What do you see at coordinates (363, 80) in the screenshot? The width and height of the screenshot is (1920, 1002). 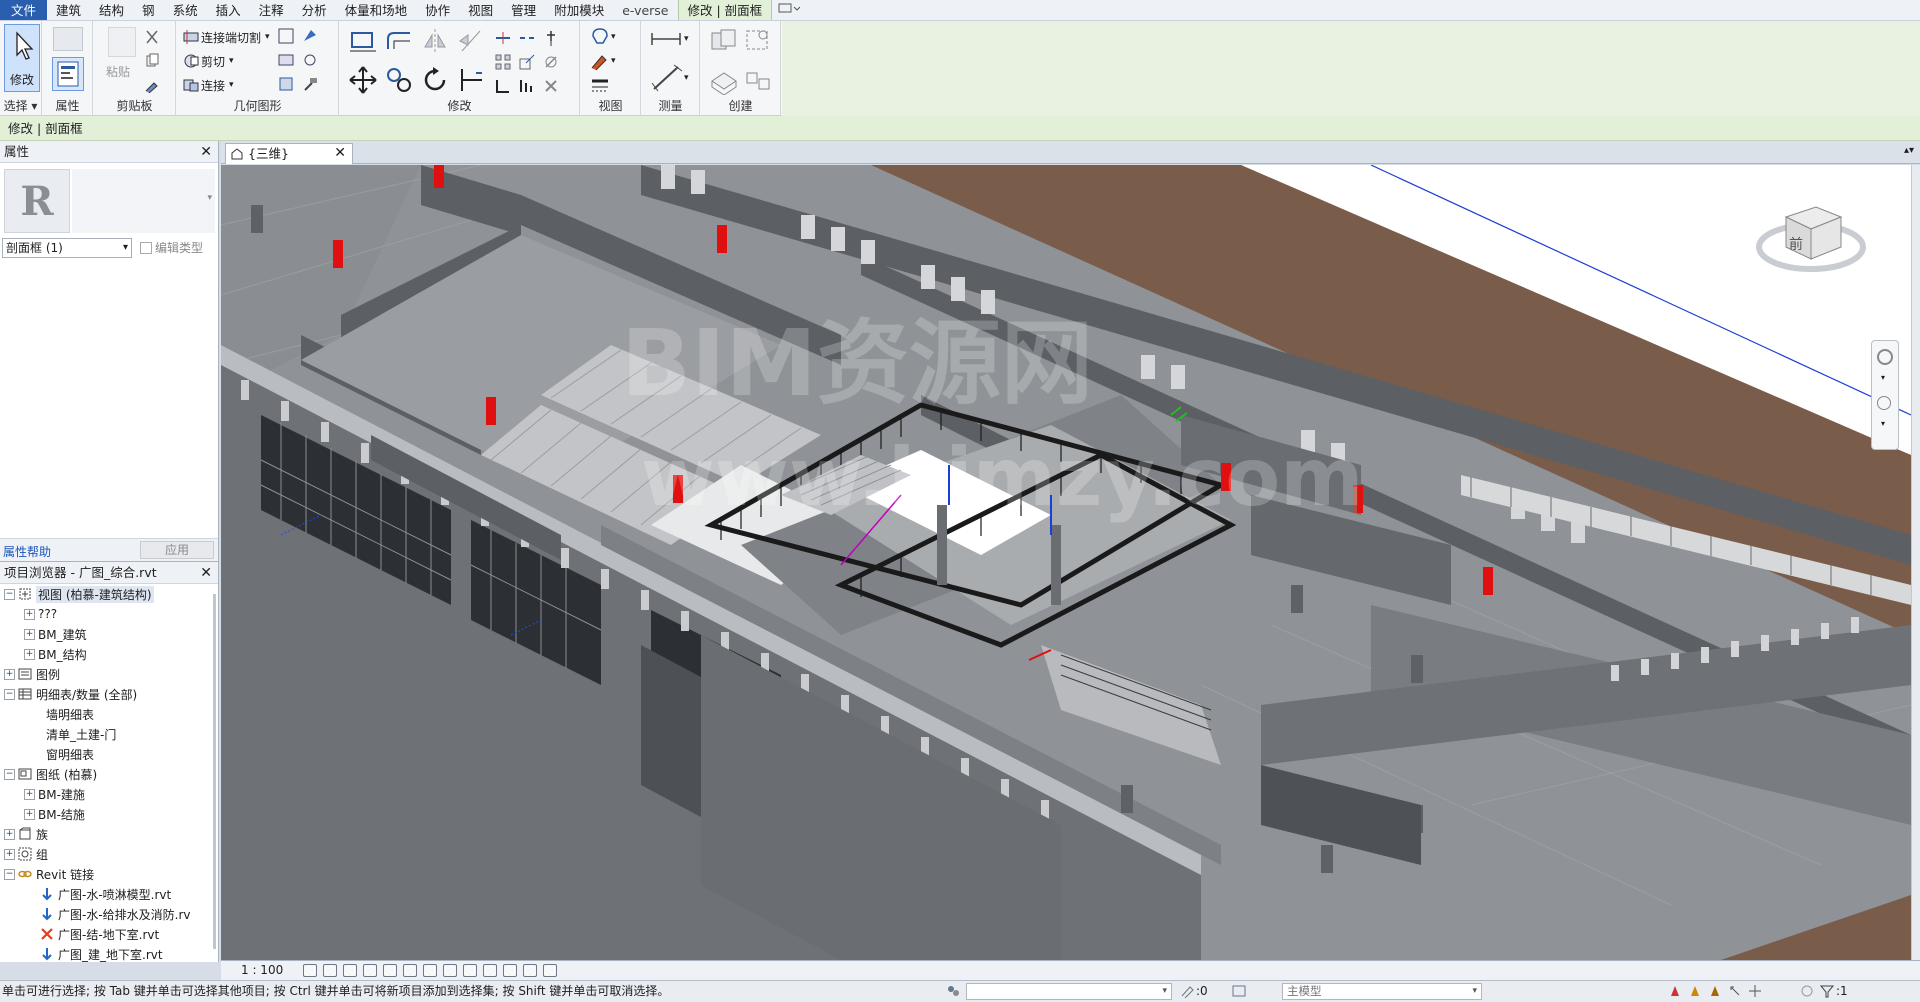 I see `move-icon` at bounding box center [363, 80].